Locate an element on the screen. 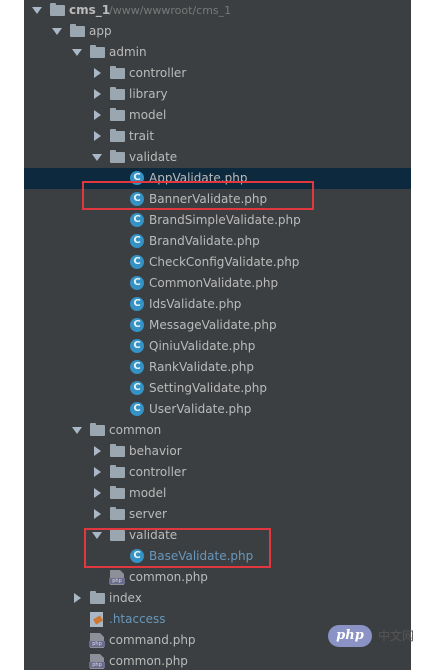 The image size is (434, 670). tree-file-row: C QiniuValidate.php is located at coordinates (217, 346).